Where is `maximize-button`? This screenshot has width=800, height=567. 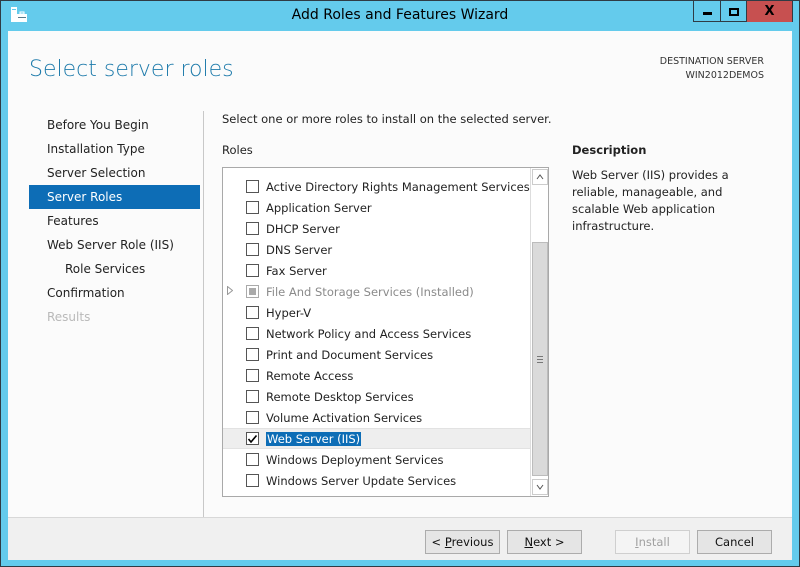
maximize-button is located at coordinates (734, 11).